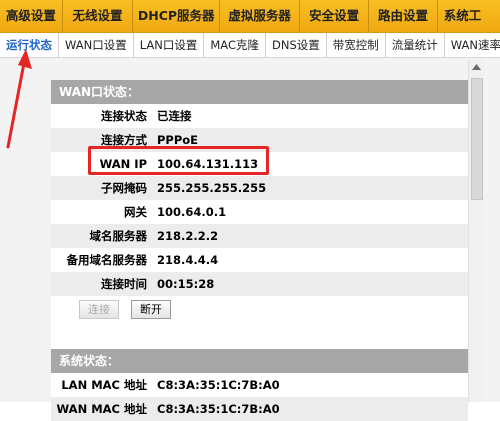 This screenshot has height=421, width=500. What do you see at coordinates (476, 67) in the screenshot?
I see `scroll-up-icon` at bounding box center [476, 67].